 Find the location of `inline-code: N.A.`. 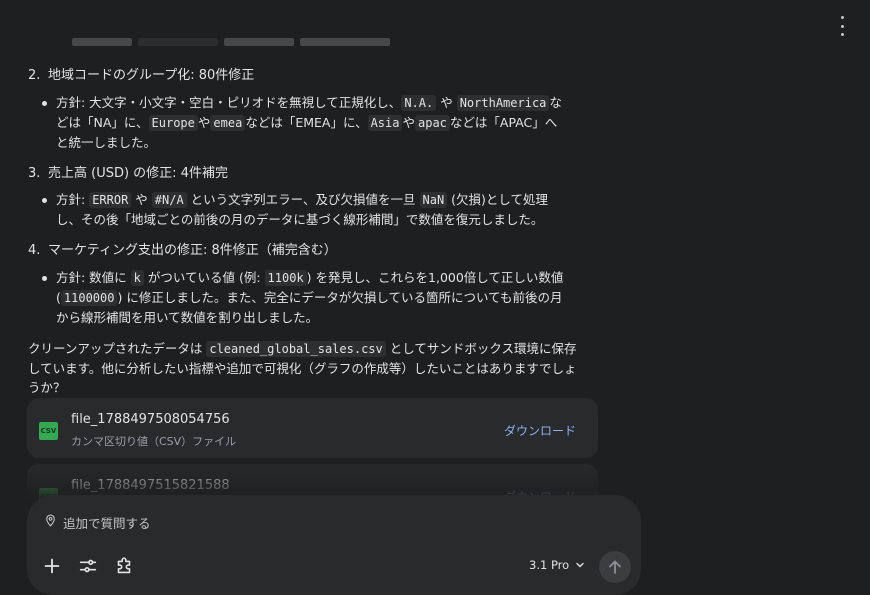

inline-code: N.A. is located at coordinates (419, 103).